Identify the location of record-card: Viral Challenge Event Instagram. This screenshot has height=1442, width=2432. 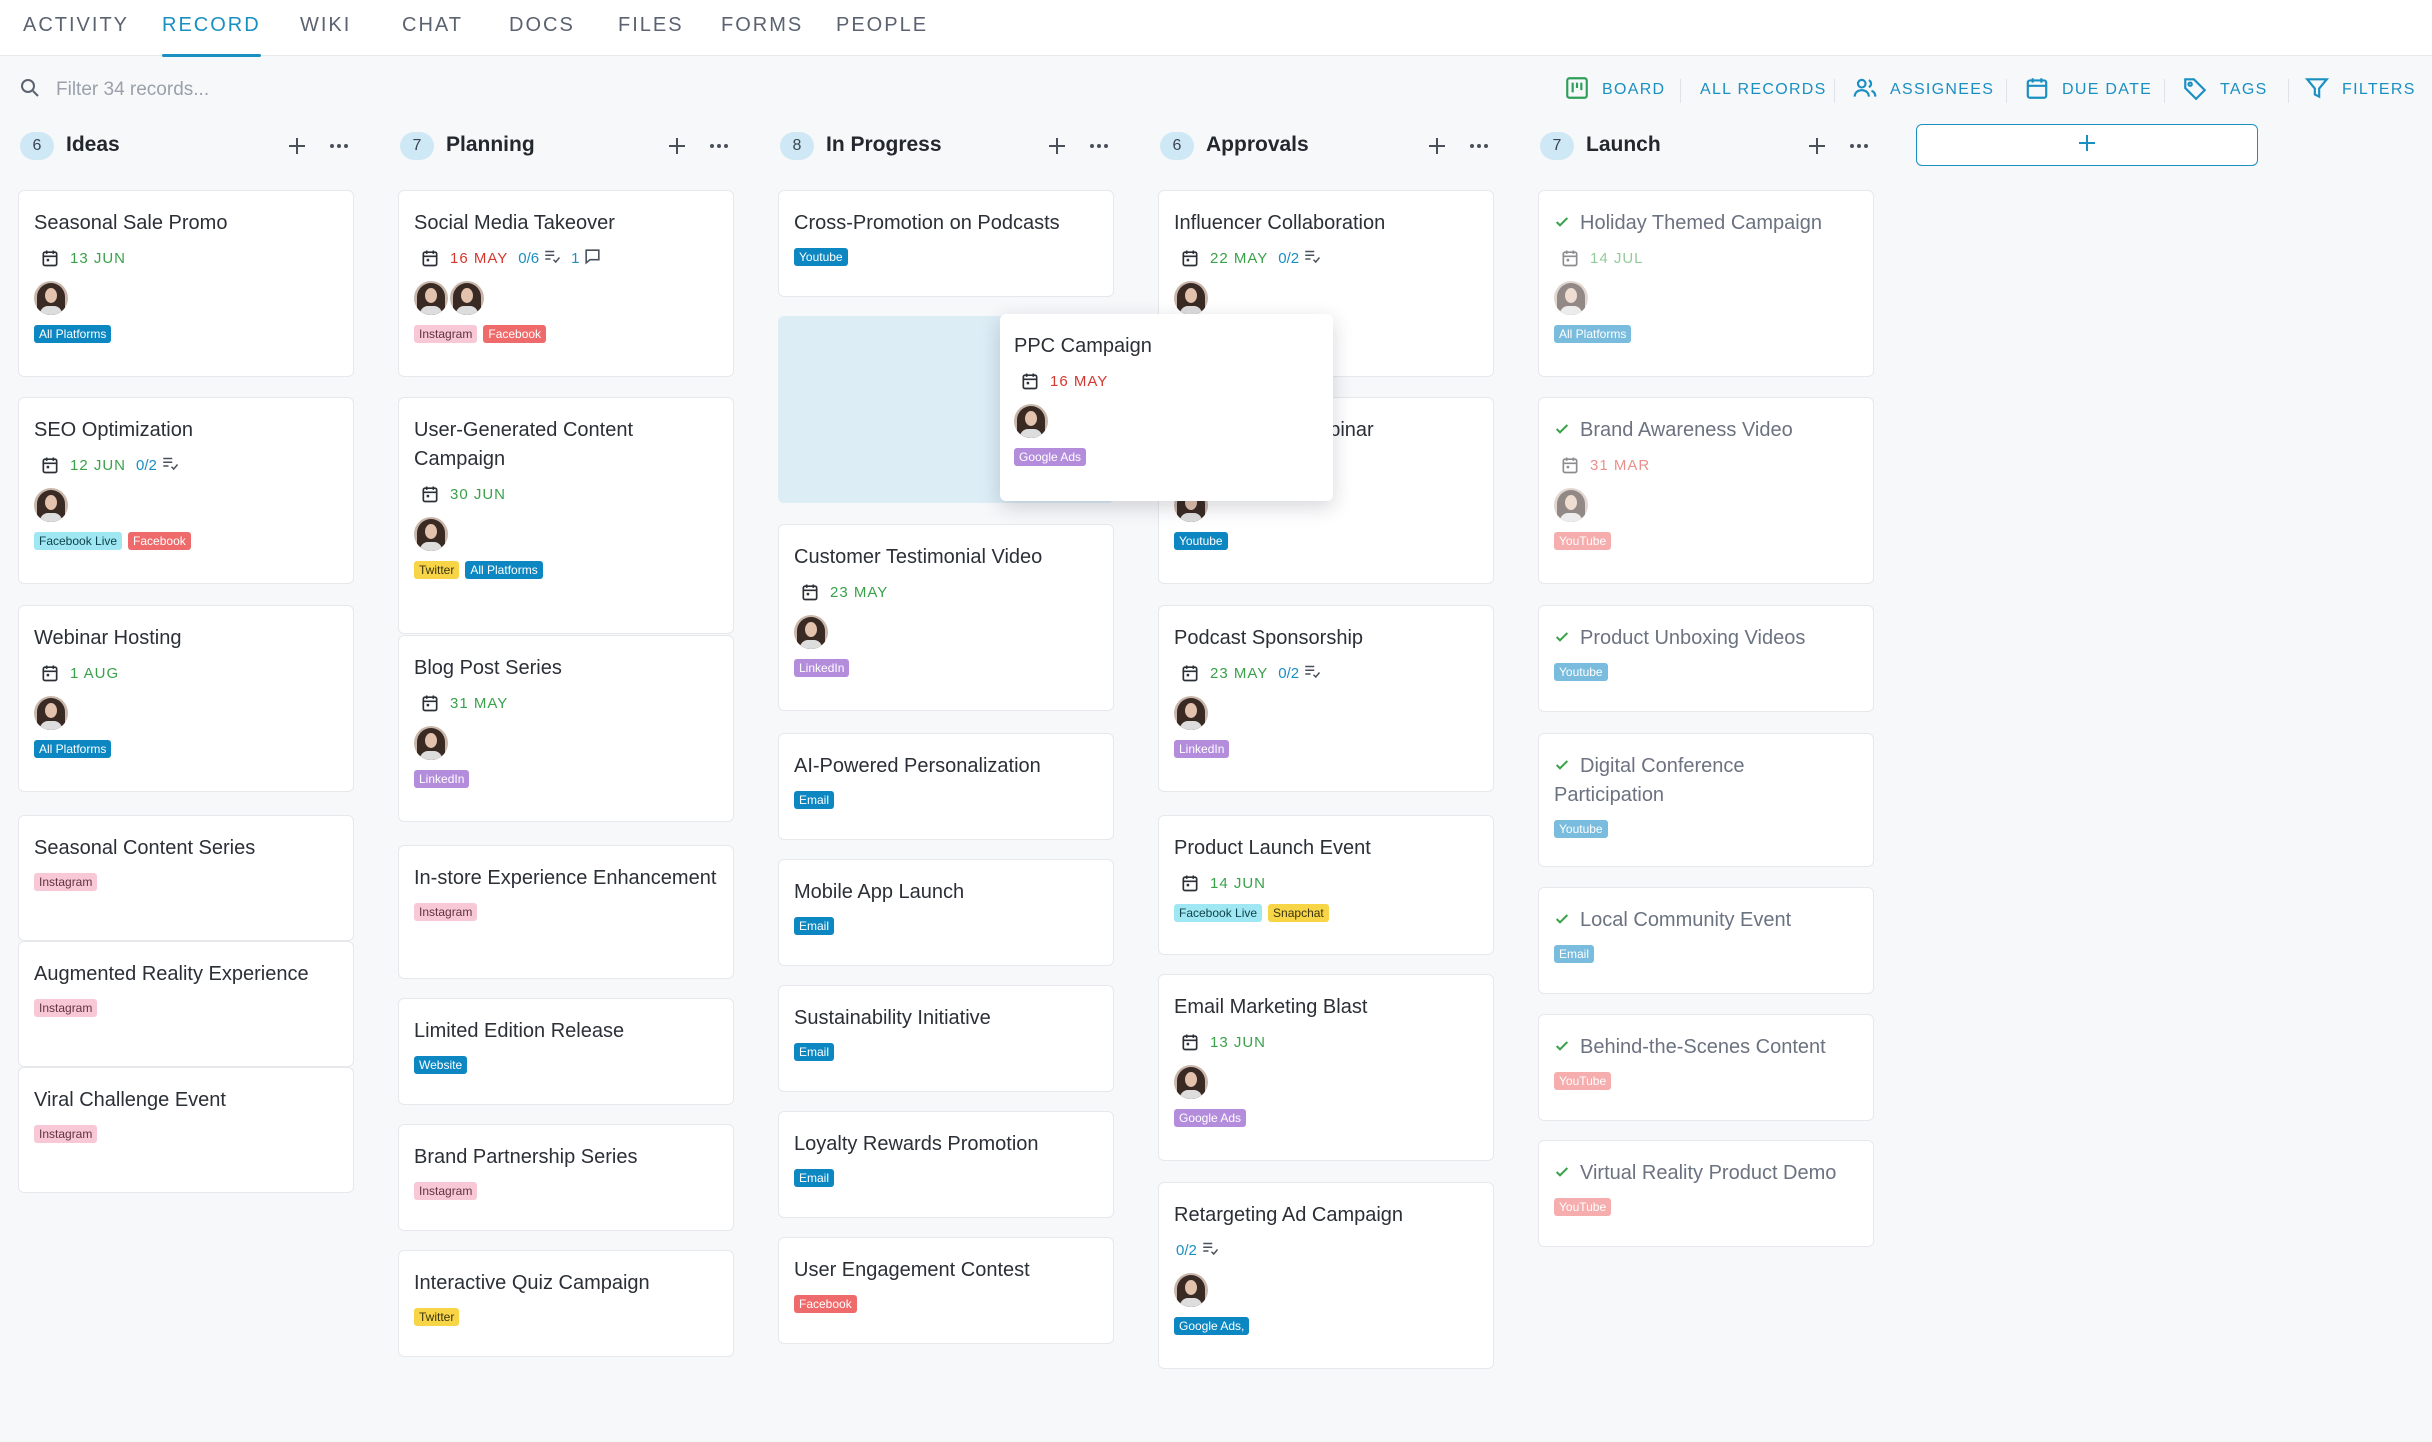
(186, 1130).